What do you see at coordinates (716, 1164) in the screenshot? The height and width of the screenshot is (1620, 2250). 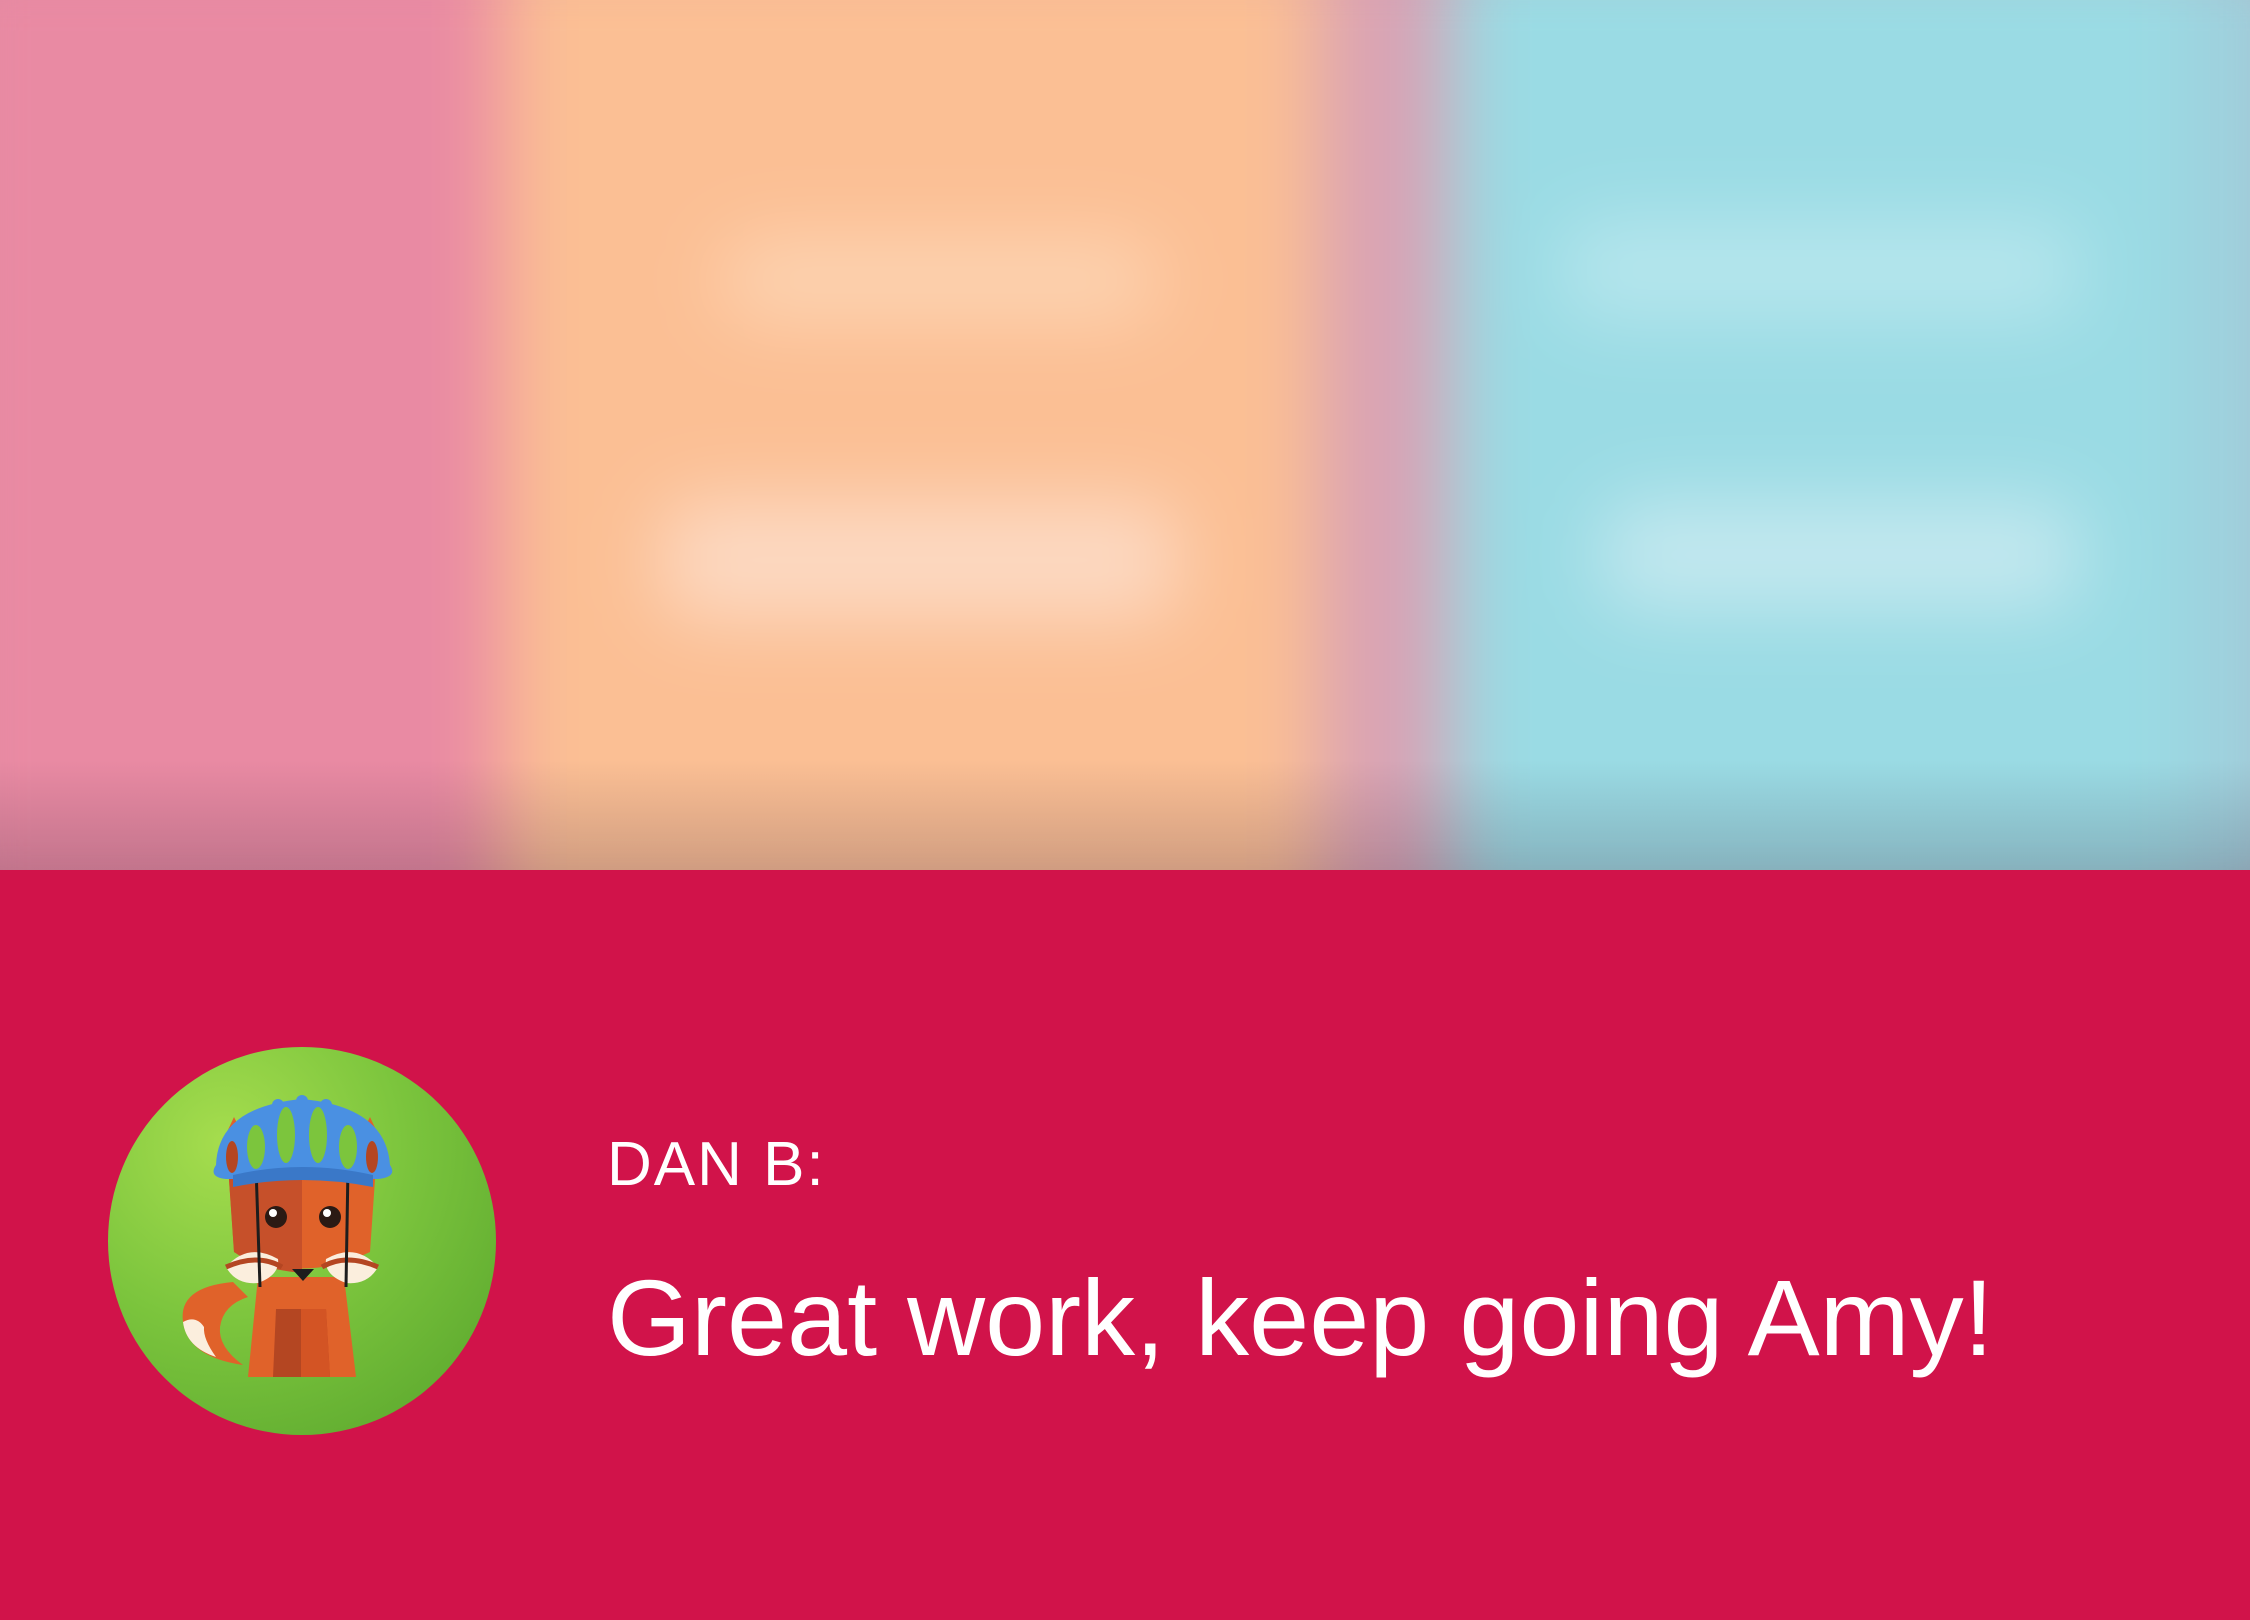 I see `sender-name: DAN B:` at bounding box center [716, 1164].